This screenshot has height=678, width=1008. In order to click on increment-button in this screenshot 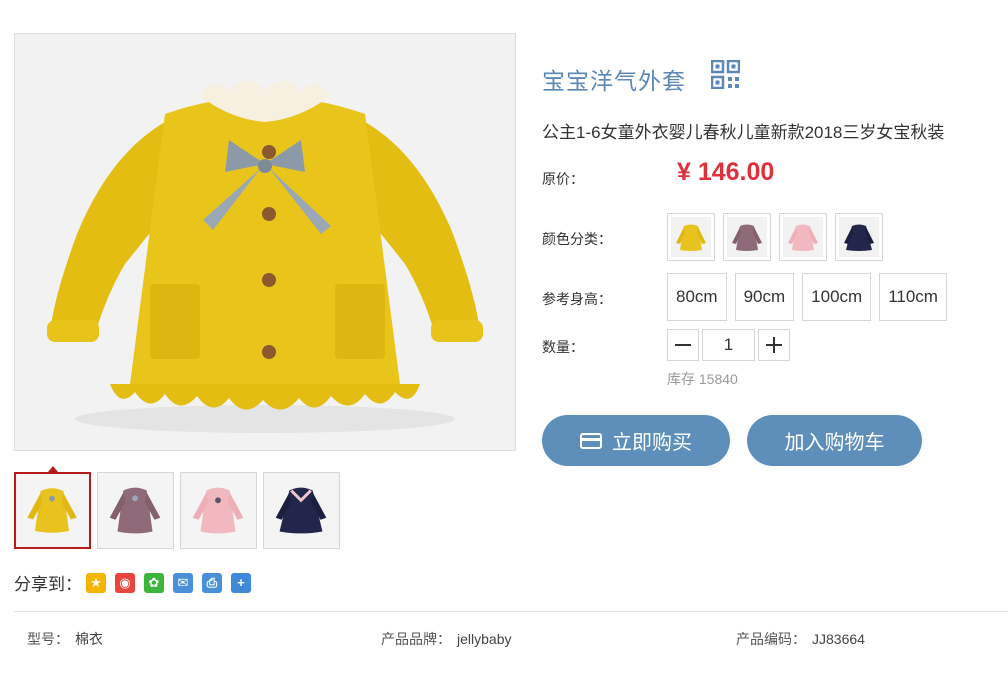, I will do `click(774, 345)`.